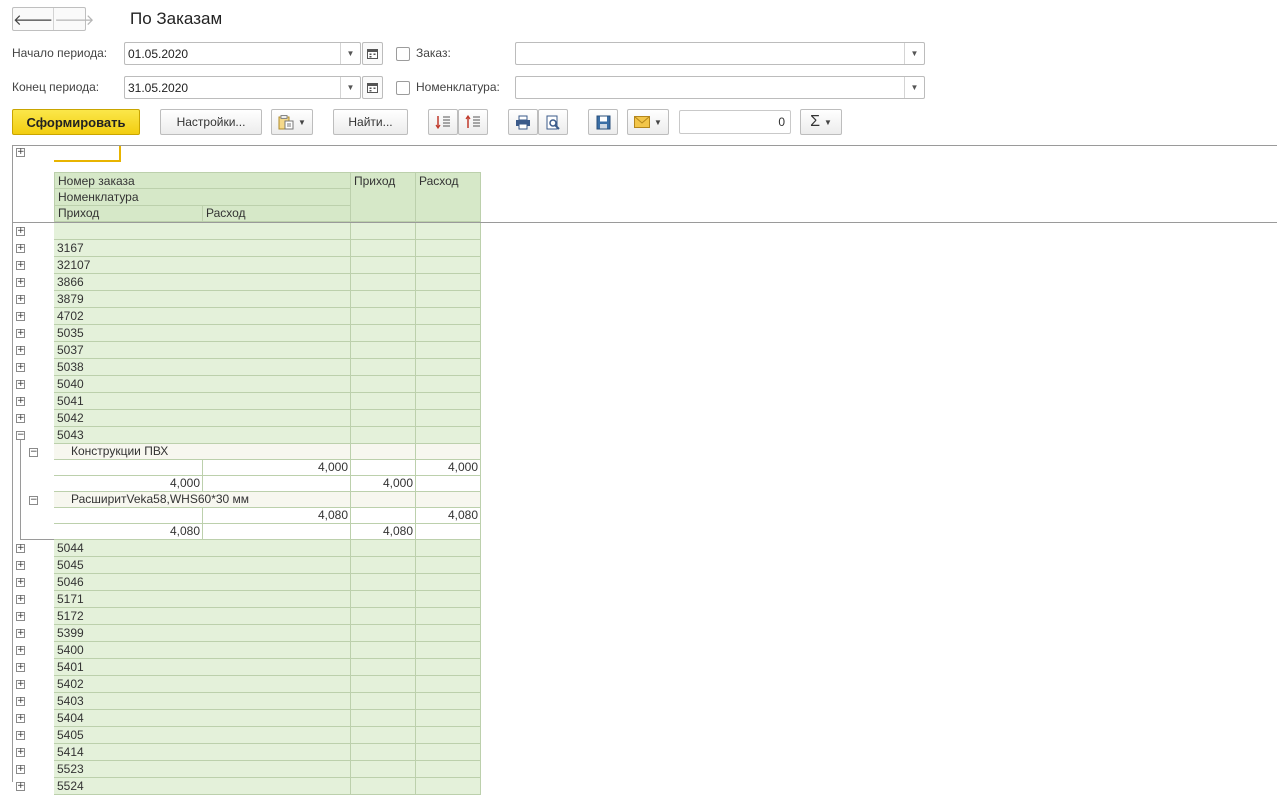 The height and width of the screenshot is (795, 1277). What do you see at coordinates (202, 401) in the screenshot?
I see `order-number-cell: 5041` at bounding box center [202, 401].